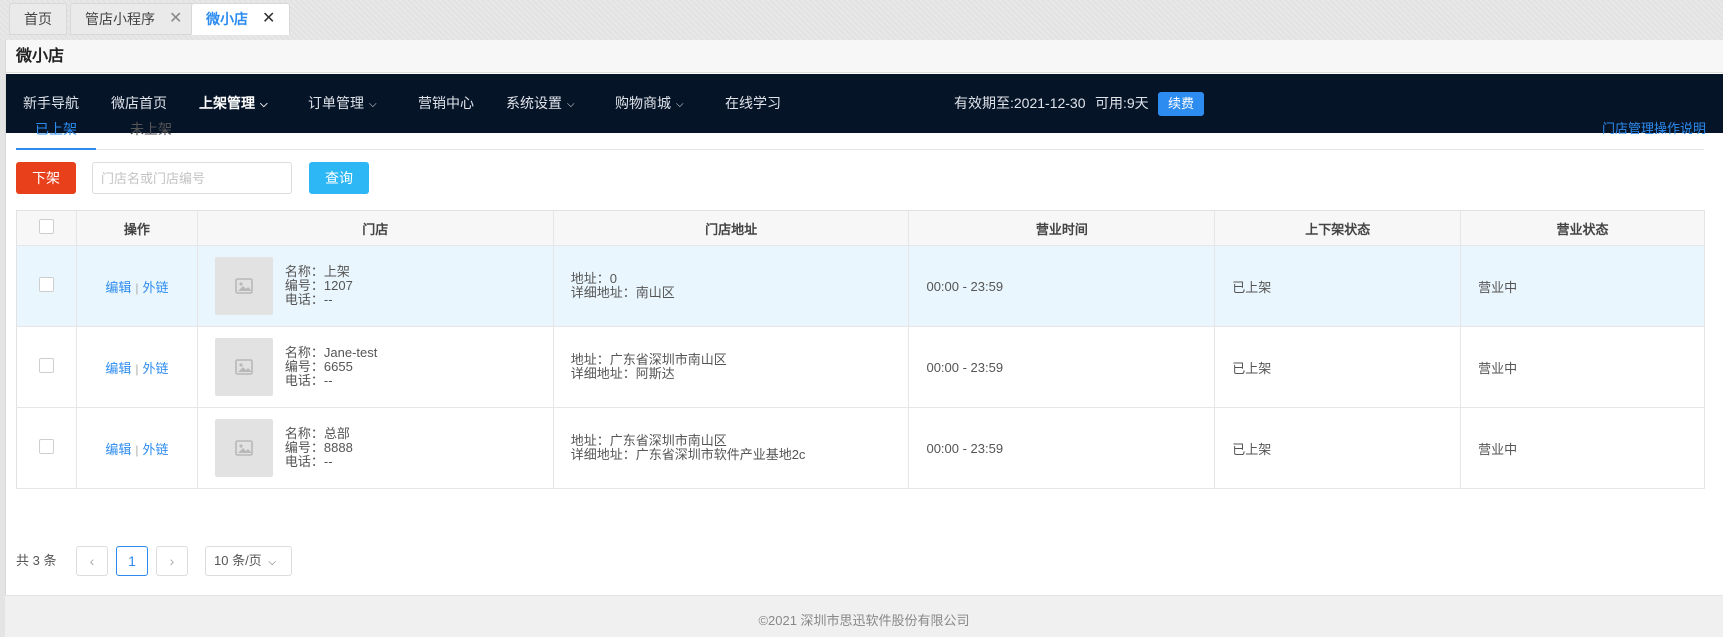 This screenshot has width=1723, height=637. What do you see at coordinates (137, 228) in the screenshot?
I see `col-actions: 操作` at bounding box center [137, 228].